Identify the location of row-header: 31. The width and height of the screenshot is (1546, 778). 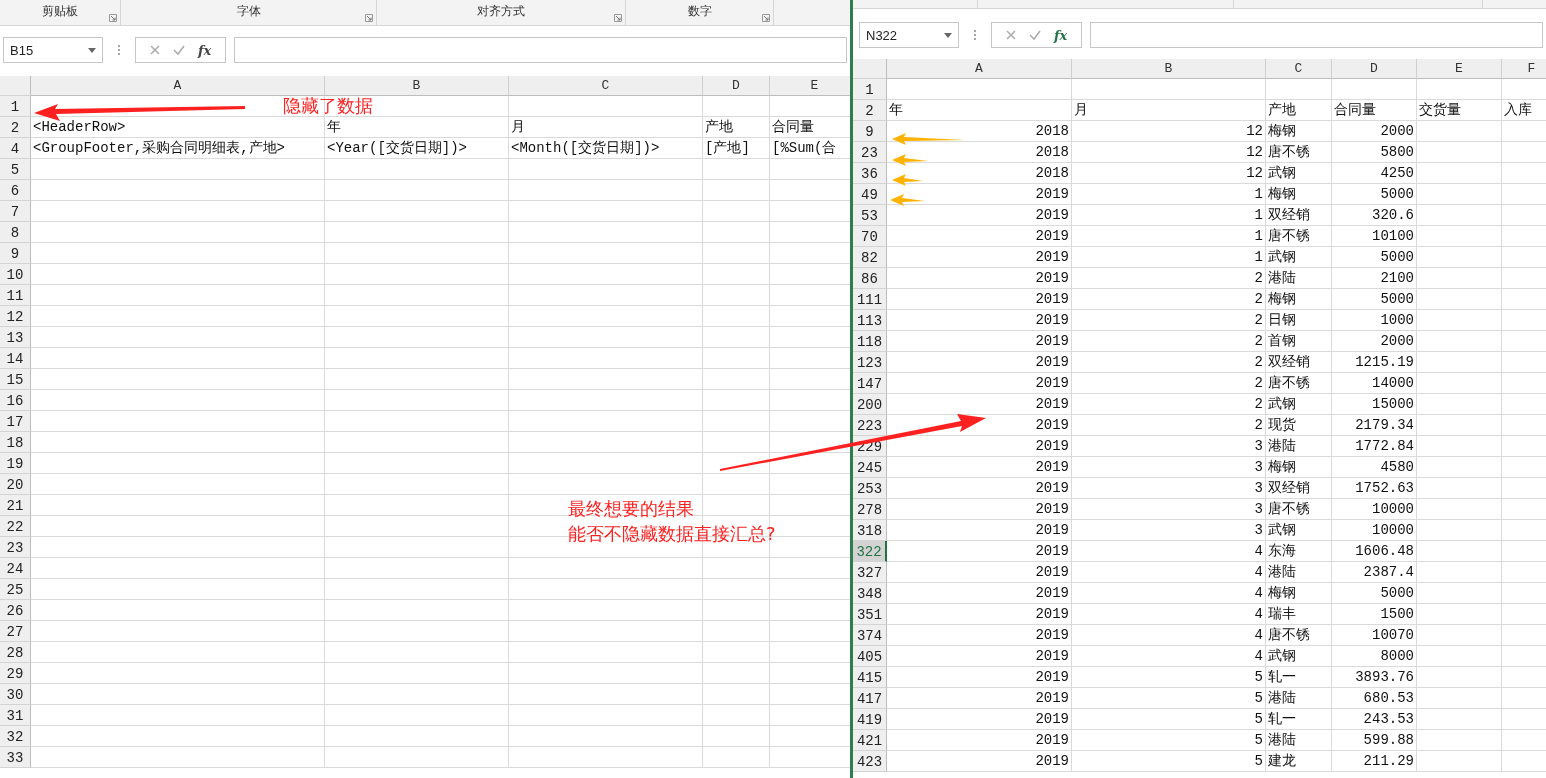
(15, 715).